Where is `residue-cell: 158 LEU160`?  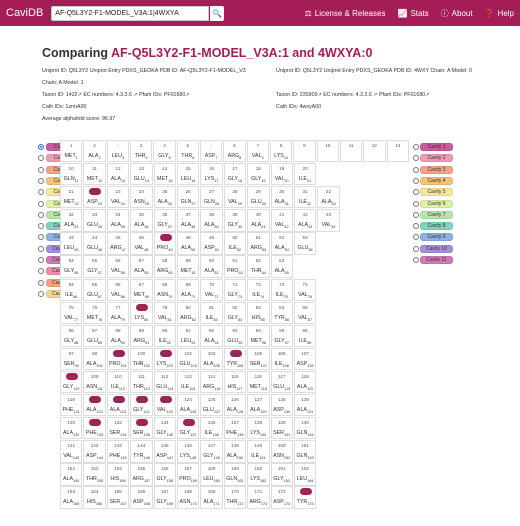
residue-cell: 158 LEU160 is located at coordinates (211, 474).